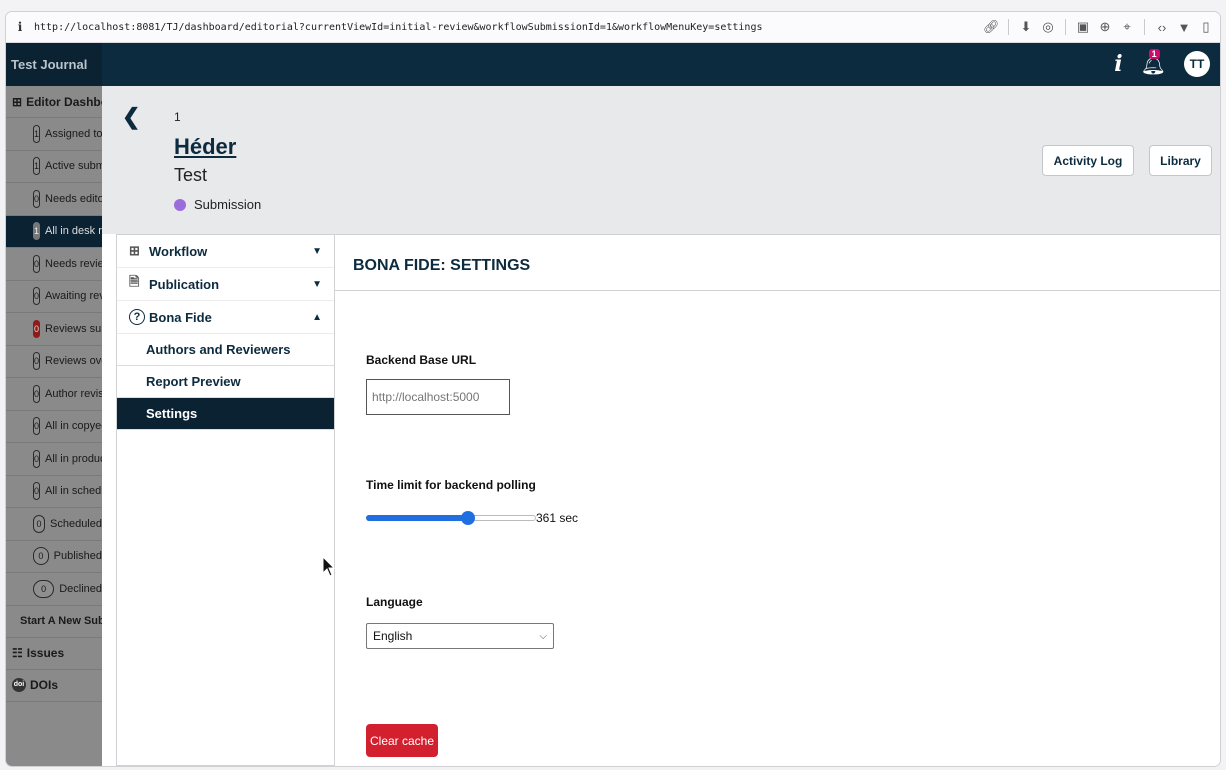 Image resolution: width=1226 pixels, height=770 pixels. I want to click on doi-icon: doi, so click(19, 685).